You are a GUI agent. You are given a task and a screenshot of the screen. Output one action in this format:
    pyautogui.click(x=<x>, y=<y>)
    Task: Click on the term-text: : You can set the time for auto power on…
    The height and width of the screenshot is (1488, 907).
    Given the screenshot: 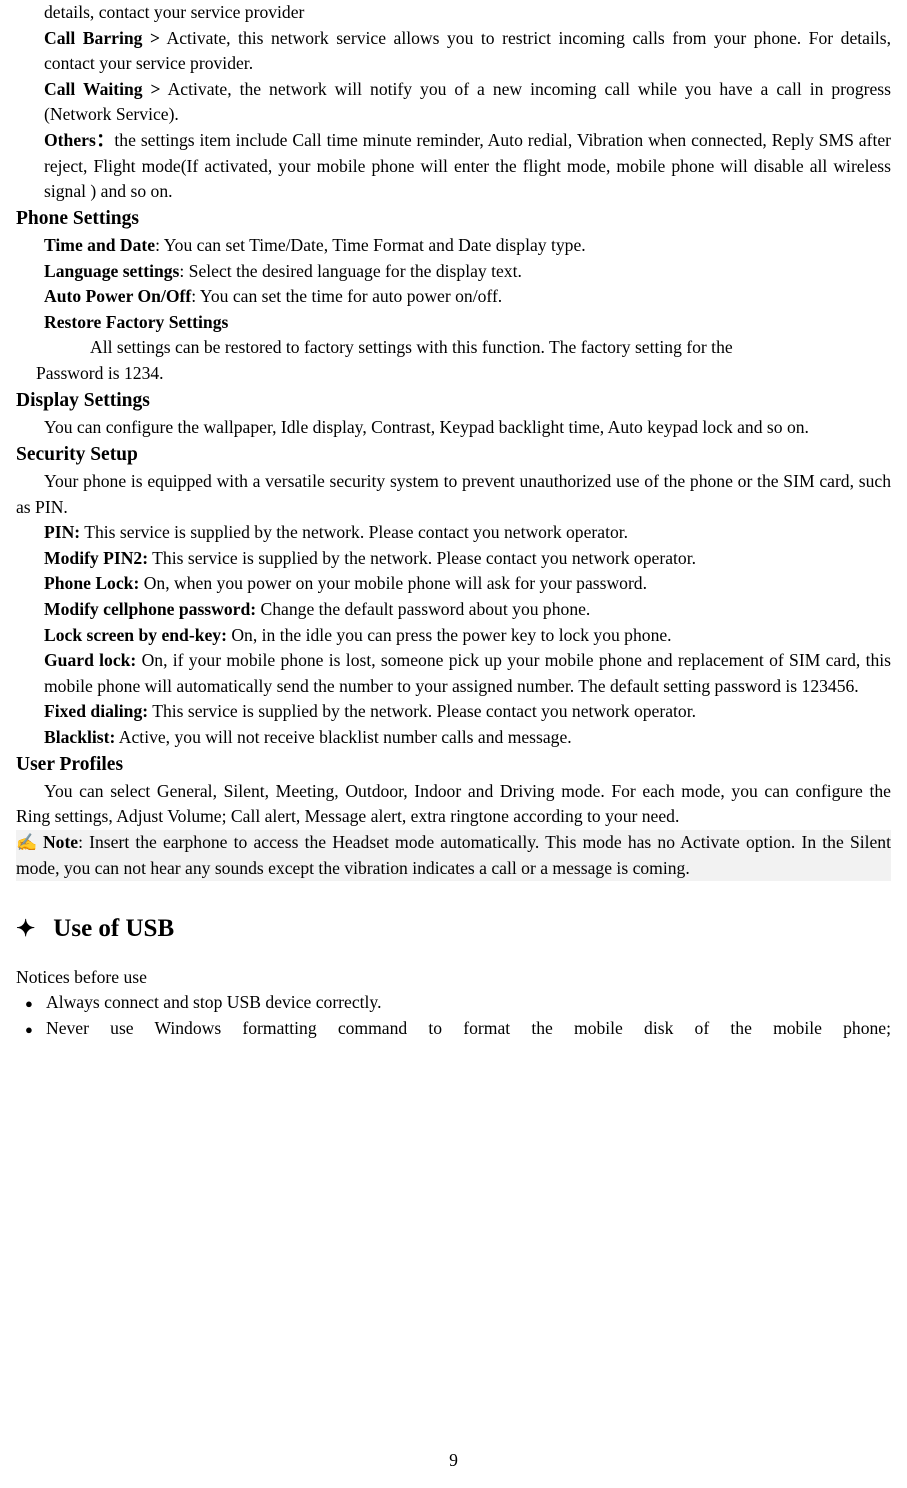 What is the action you would take?
    pyautogui.click(x=347, y=296)
    